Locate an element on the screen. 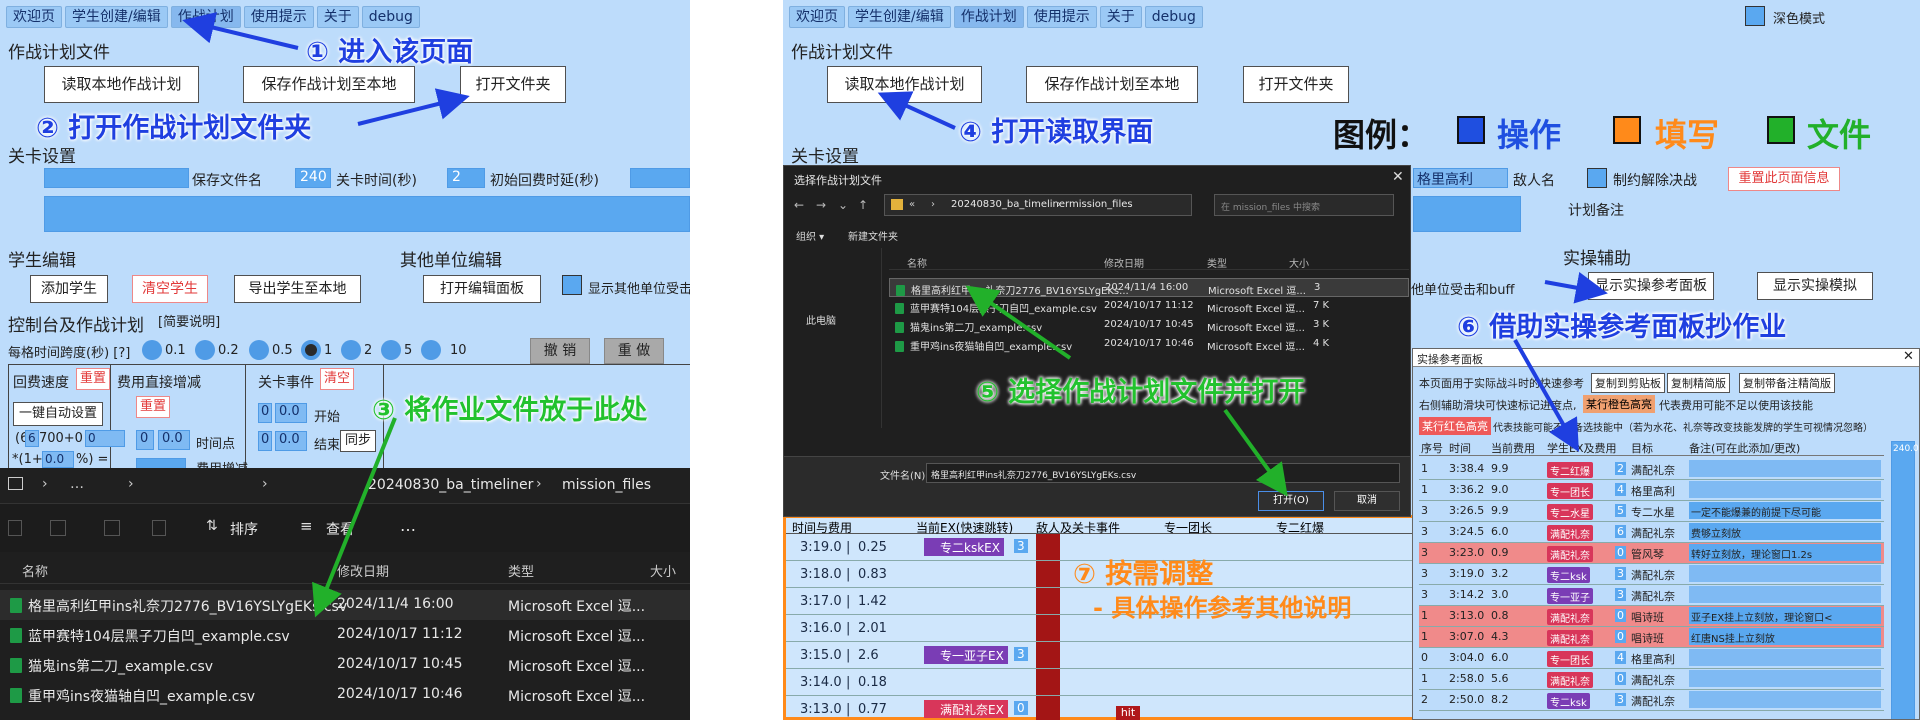  arrow-step5-file is located at coordinates (1018, 322).